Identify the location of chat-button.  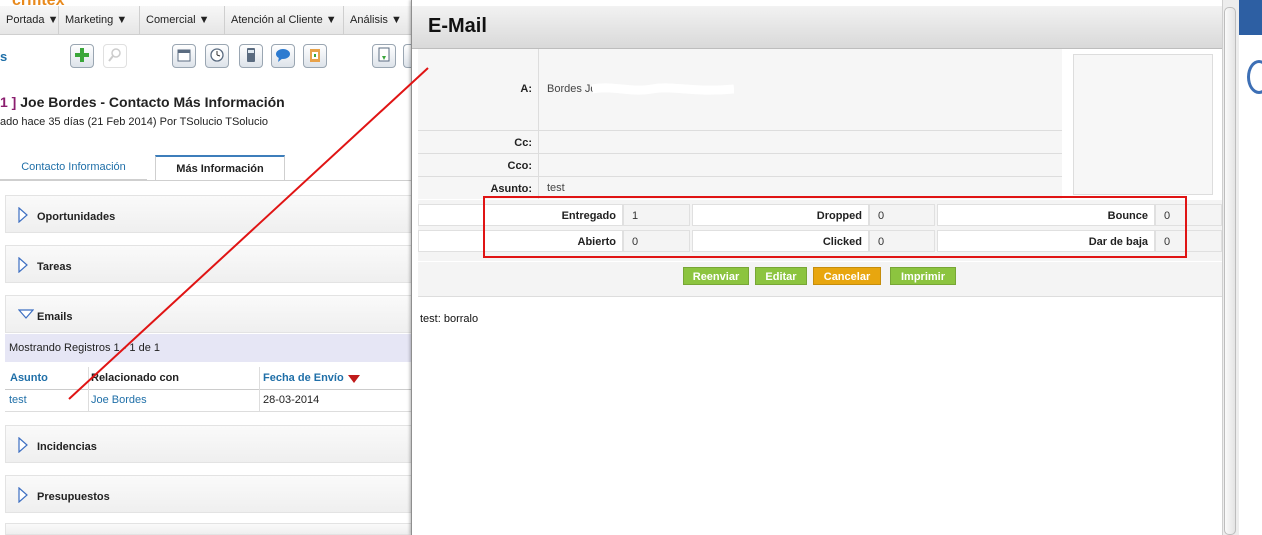
(283, 56).